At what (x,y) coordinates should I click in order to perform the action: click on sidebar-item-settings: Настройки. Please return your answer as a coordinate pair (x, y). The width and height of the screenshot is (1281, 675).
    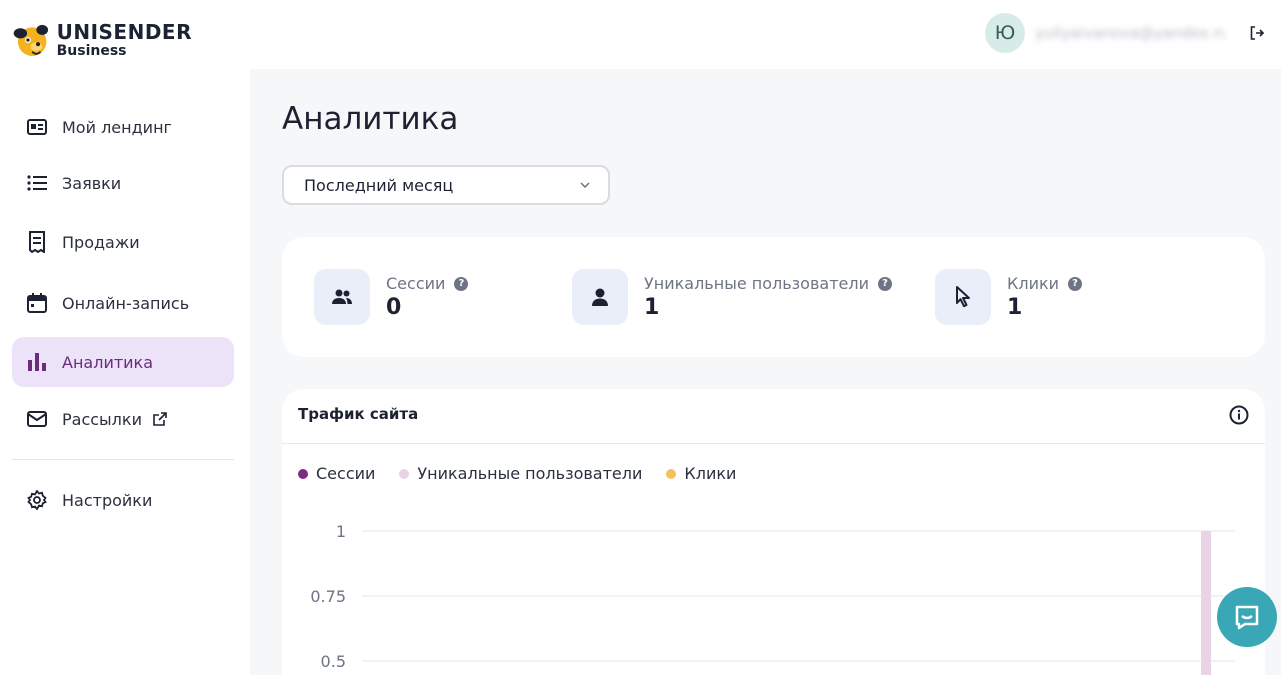
    Looking at the image, I should click on (123, 500).